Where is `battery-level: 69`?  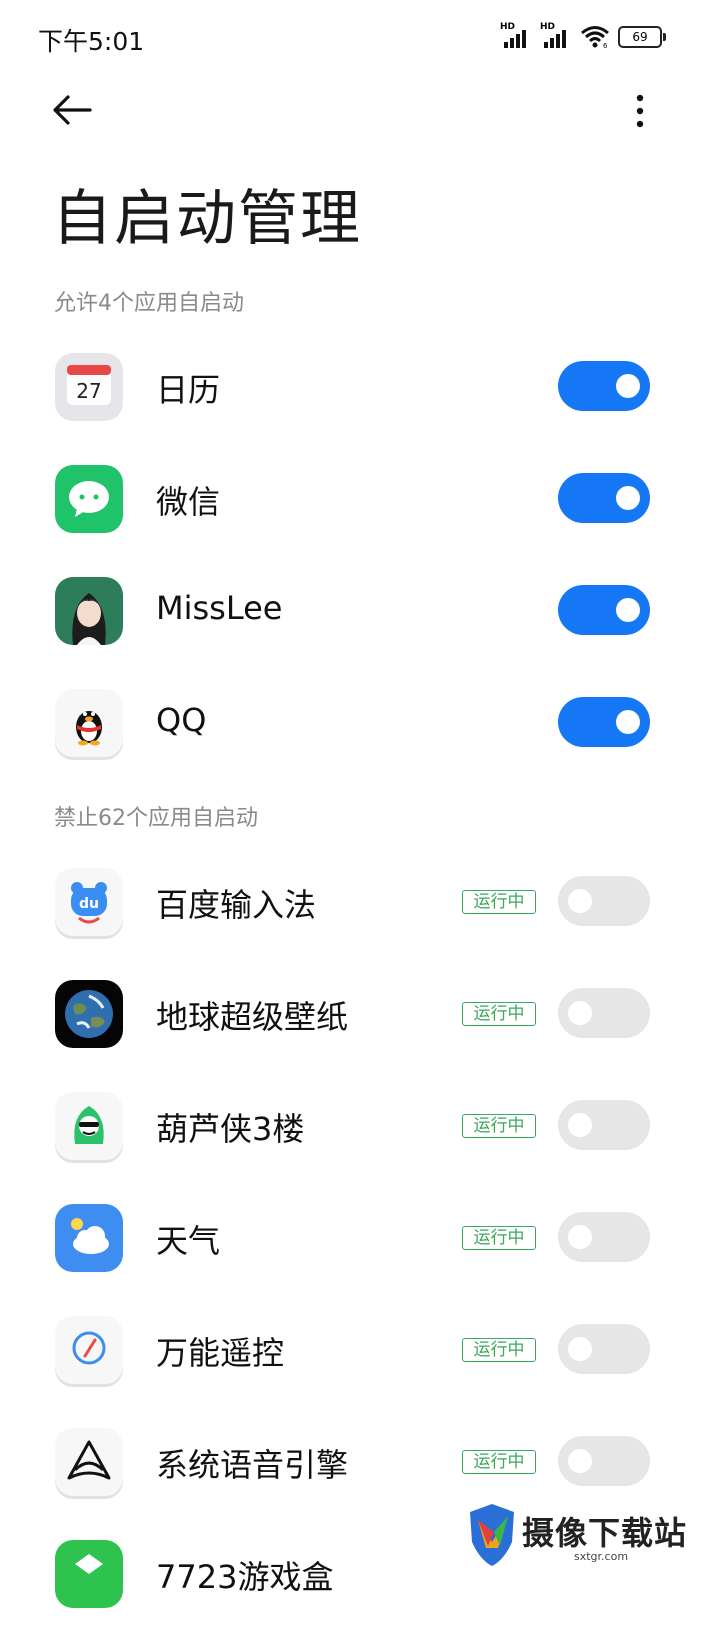
battery-level: 69 is located at coordinates (640, 37).